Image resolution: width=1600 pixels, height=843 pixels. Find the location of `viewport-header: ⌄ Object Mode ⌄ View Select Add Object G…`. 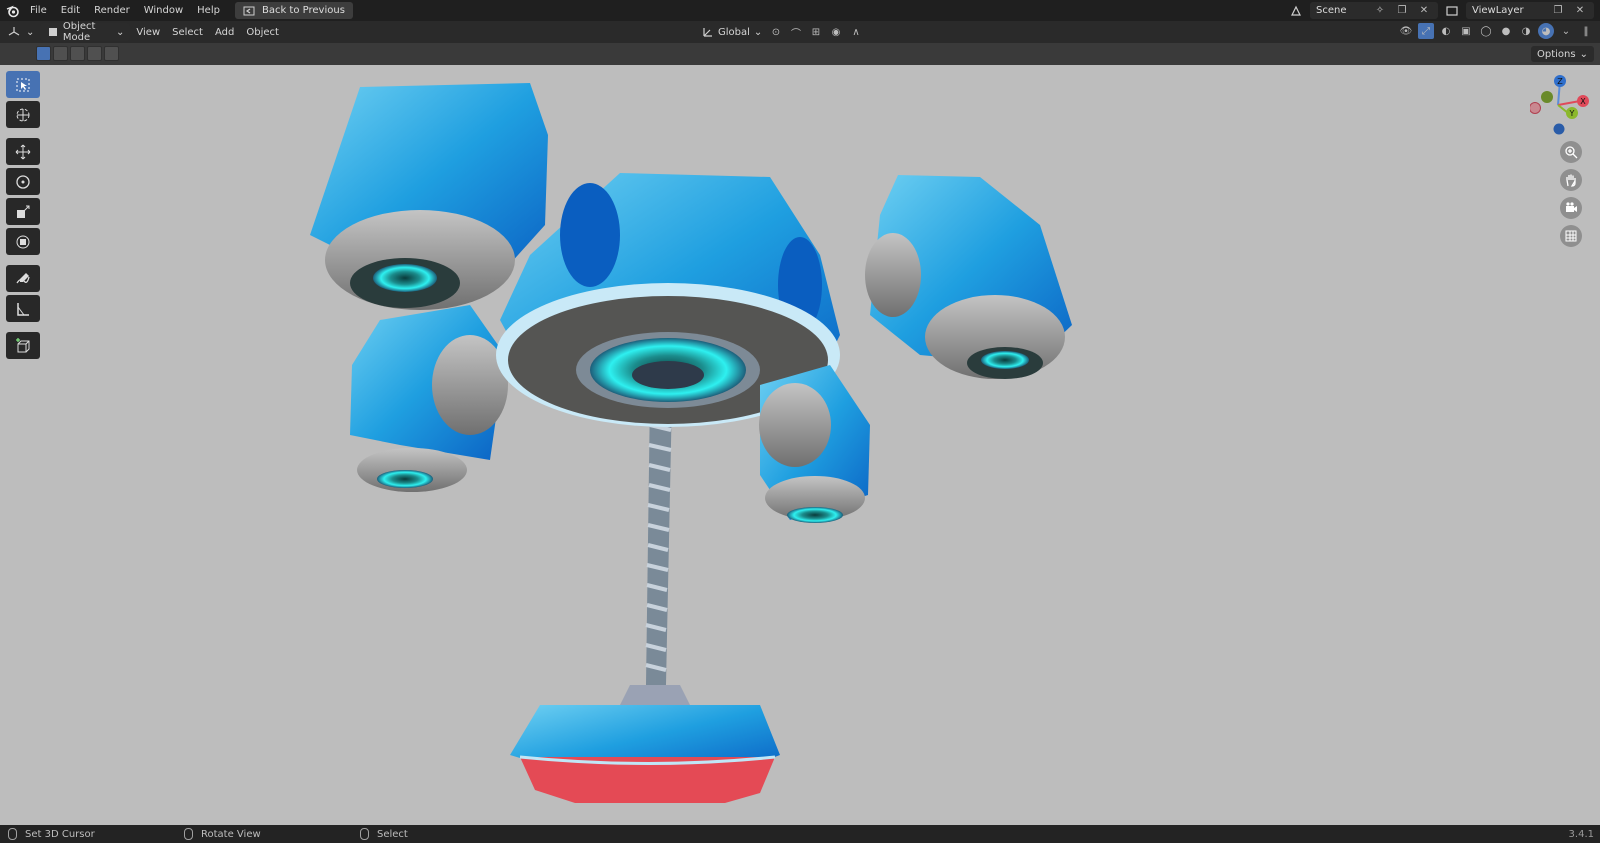

viewport-header: ⌄ Object Mode ⌄ View Select Add Object G… is located at coordinates (800, 32).